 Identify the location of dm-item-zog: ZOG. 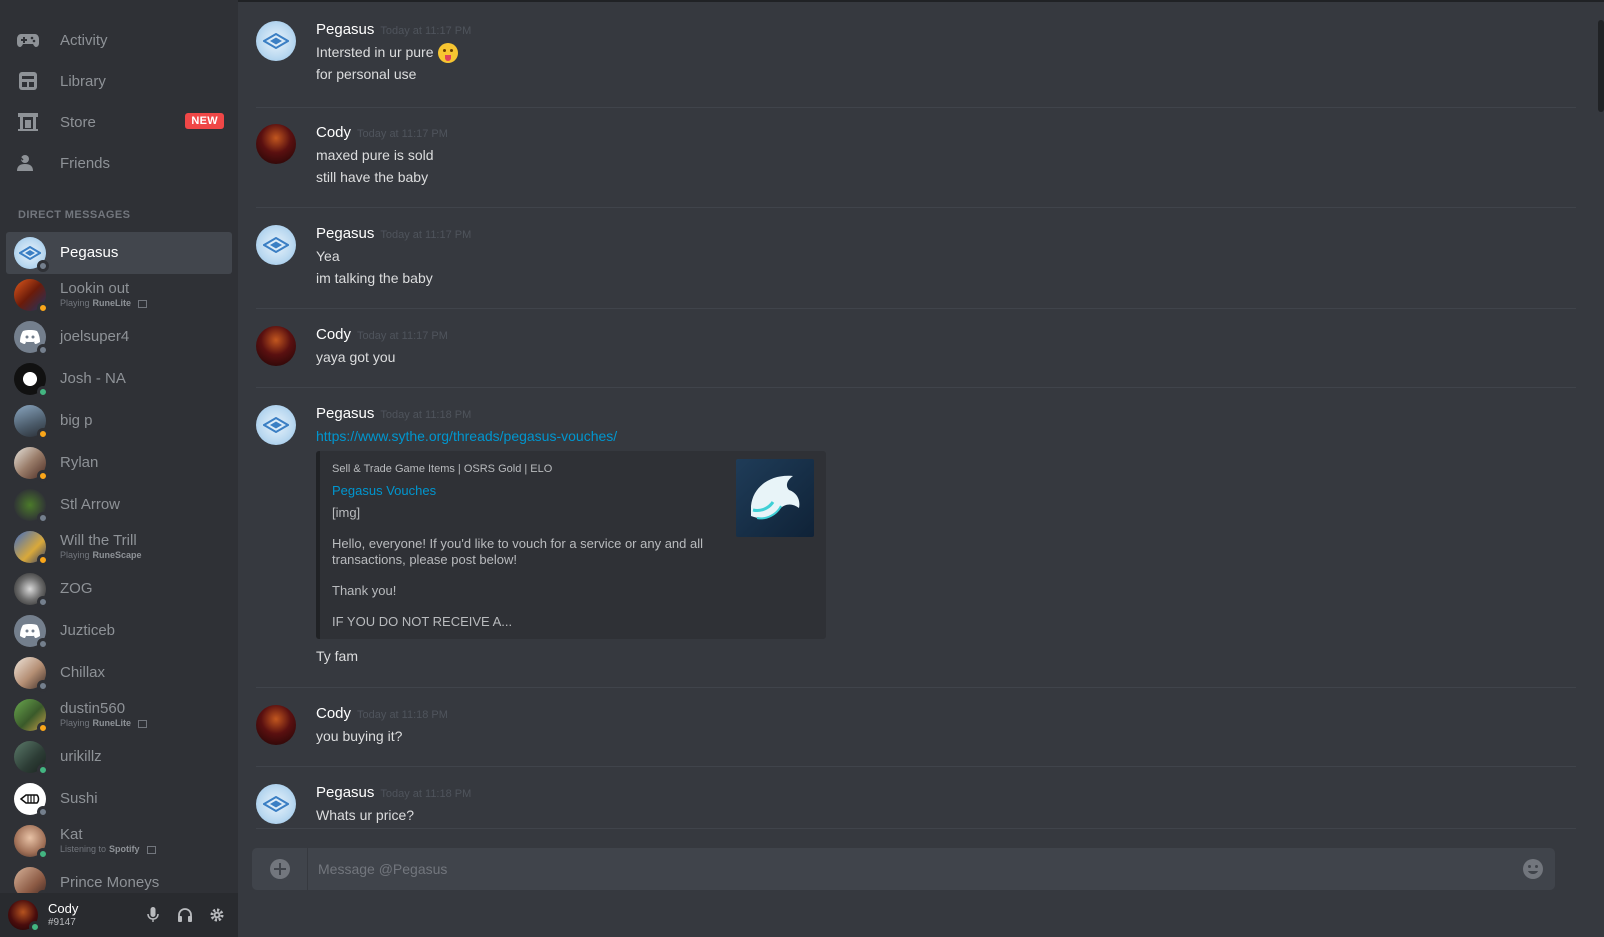
(119, 589).